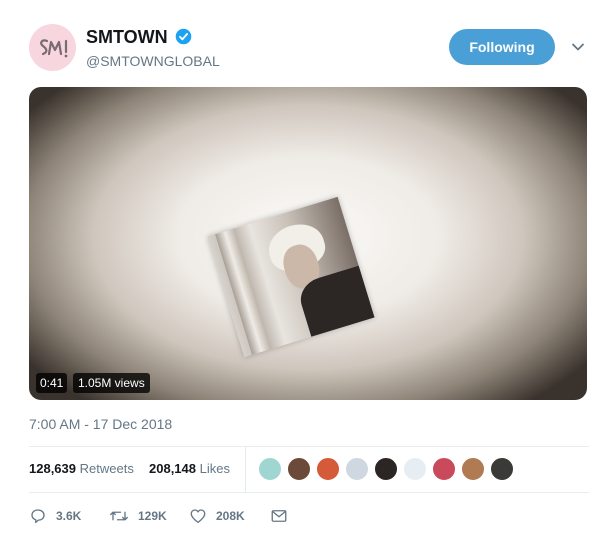  Describe the element at coordinates (172, 468) in the screenshot. I see `likes-count: 208,148` at that location.